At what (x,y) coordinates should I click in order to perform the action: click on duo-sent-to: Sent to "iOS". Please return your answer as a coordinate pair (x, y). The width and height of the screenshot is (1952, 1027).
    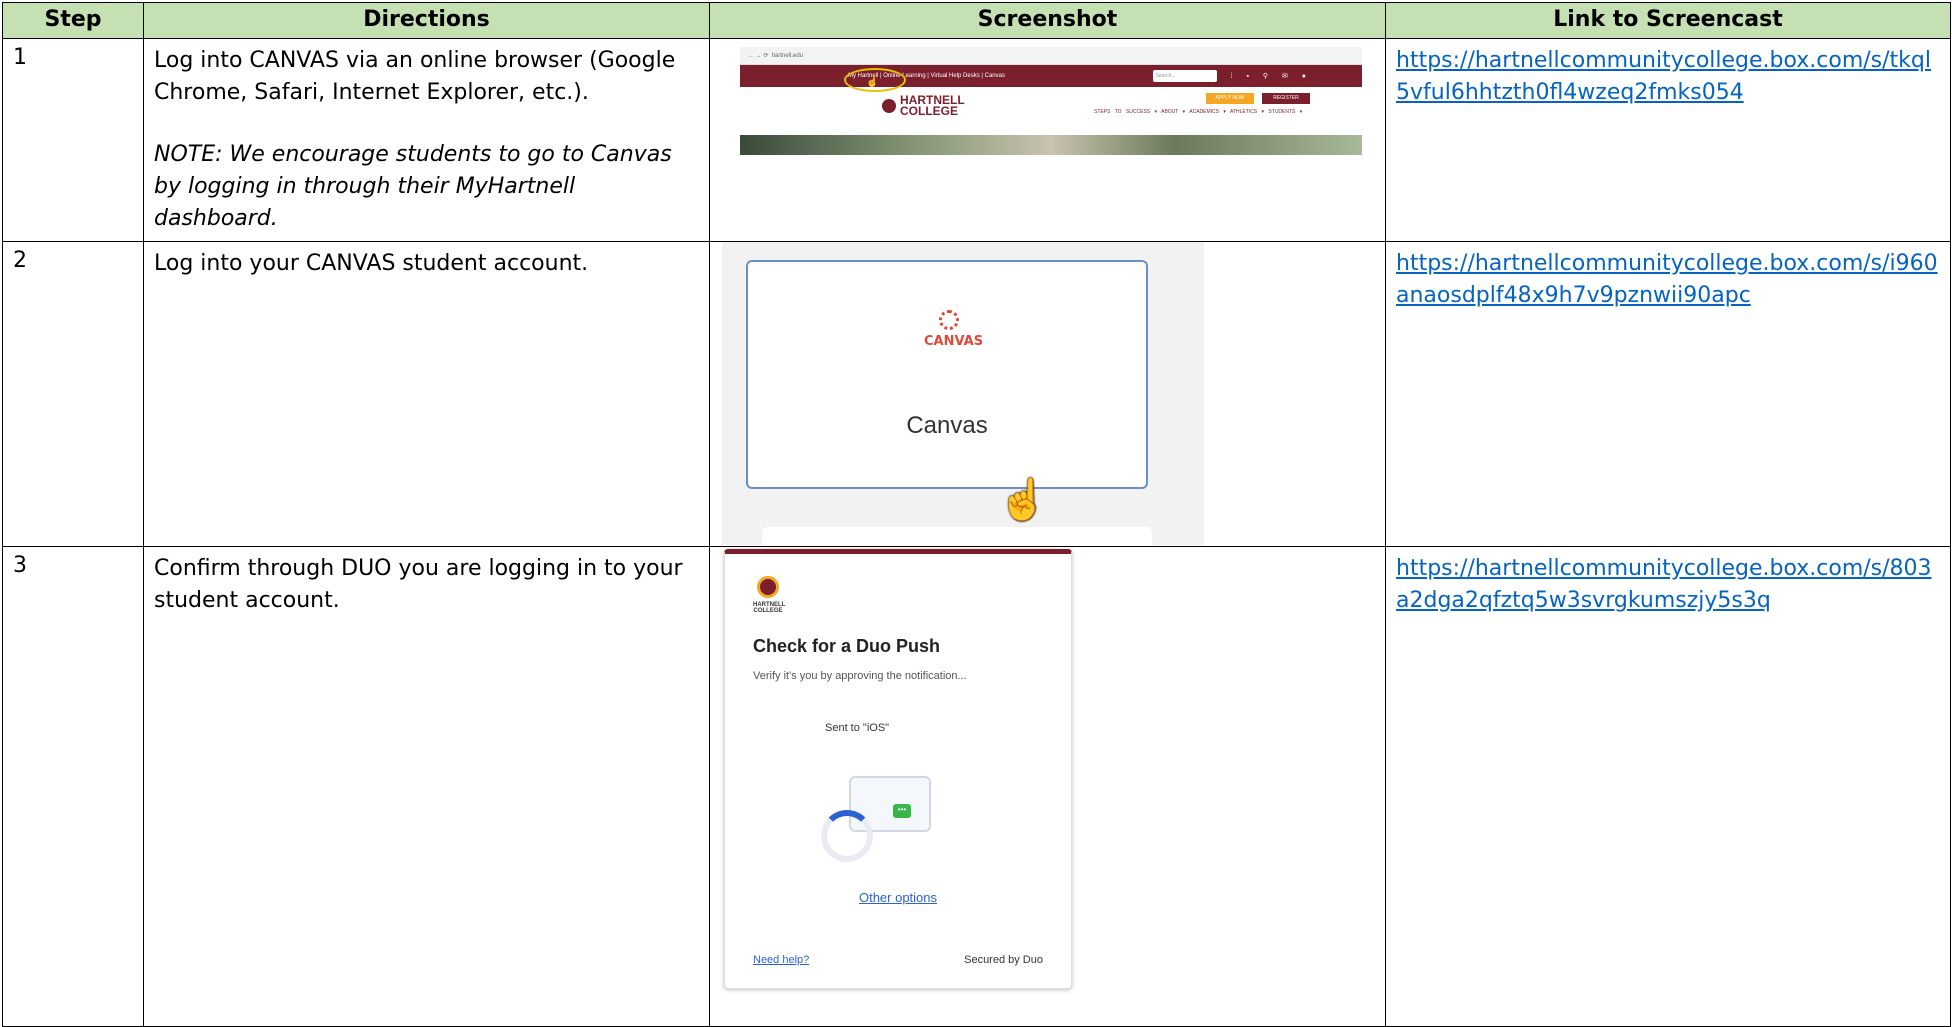
    Looking at the image, I should click on (857, 728).